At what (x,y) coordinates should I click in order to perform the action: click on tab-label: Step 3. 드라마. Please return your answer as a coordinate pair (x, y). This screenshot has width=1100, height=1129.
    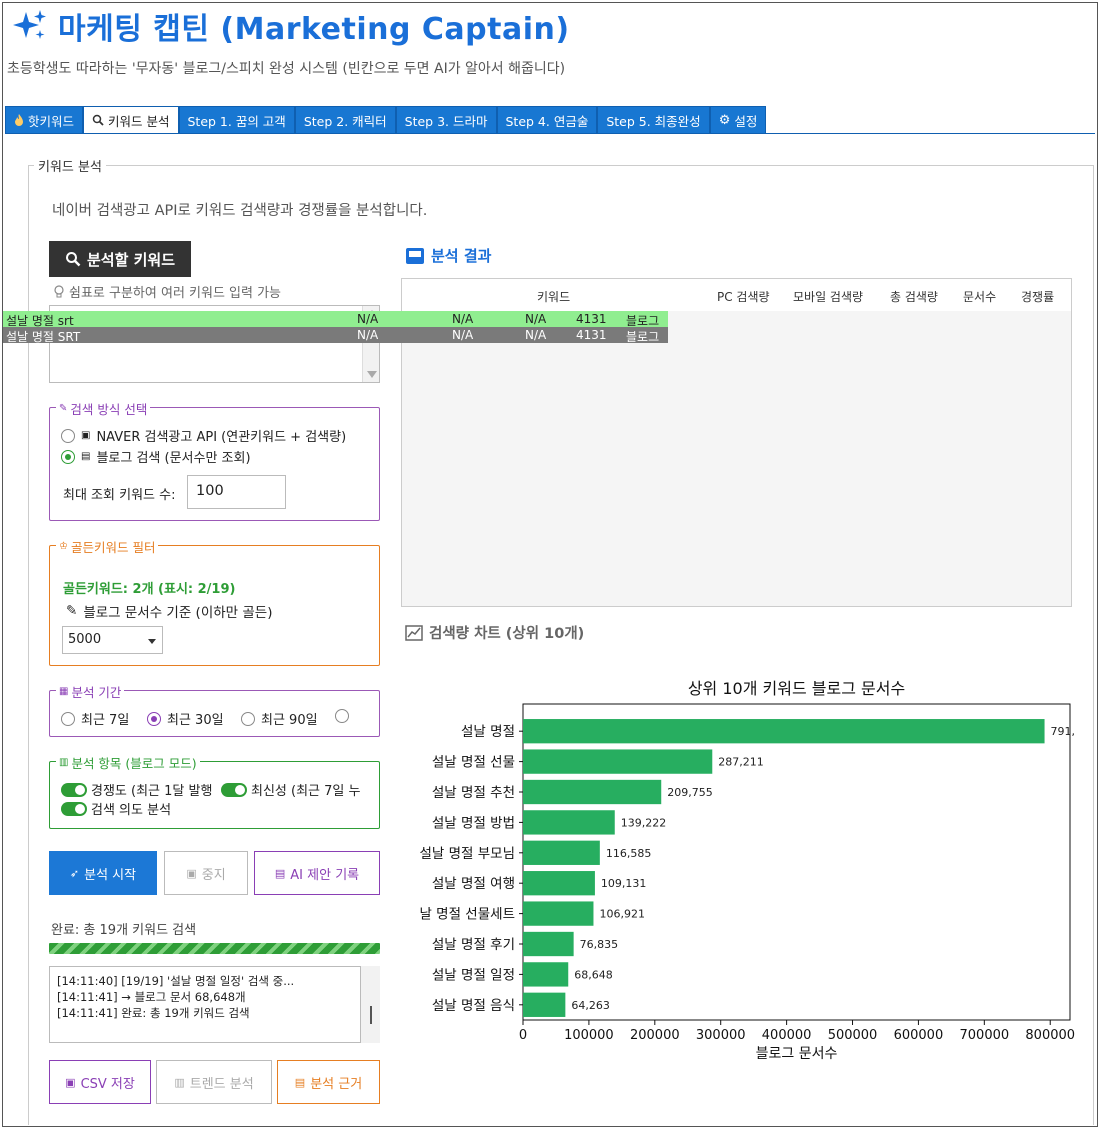
    Looking at the image, I should click on (446, 121).